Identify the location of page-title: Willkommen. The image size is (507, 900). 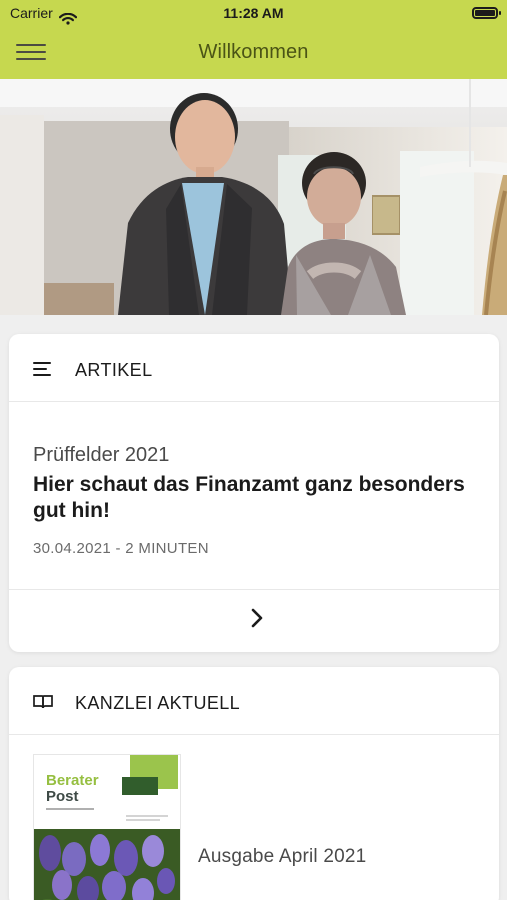
(253, 52).